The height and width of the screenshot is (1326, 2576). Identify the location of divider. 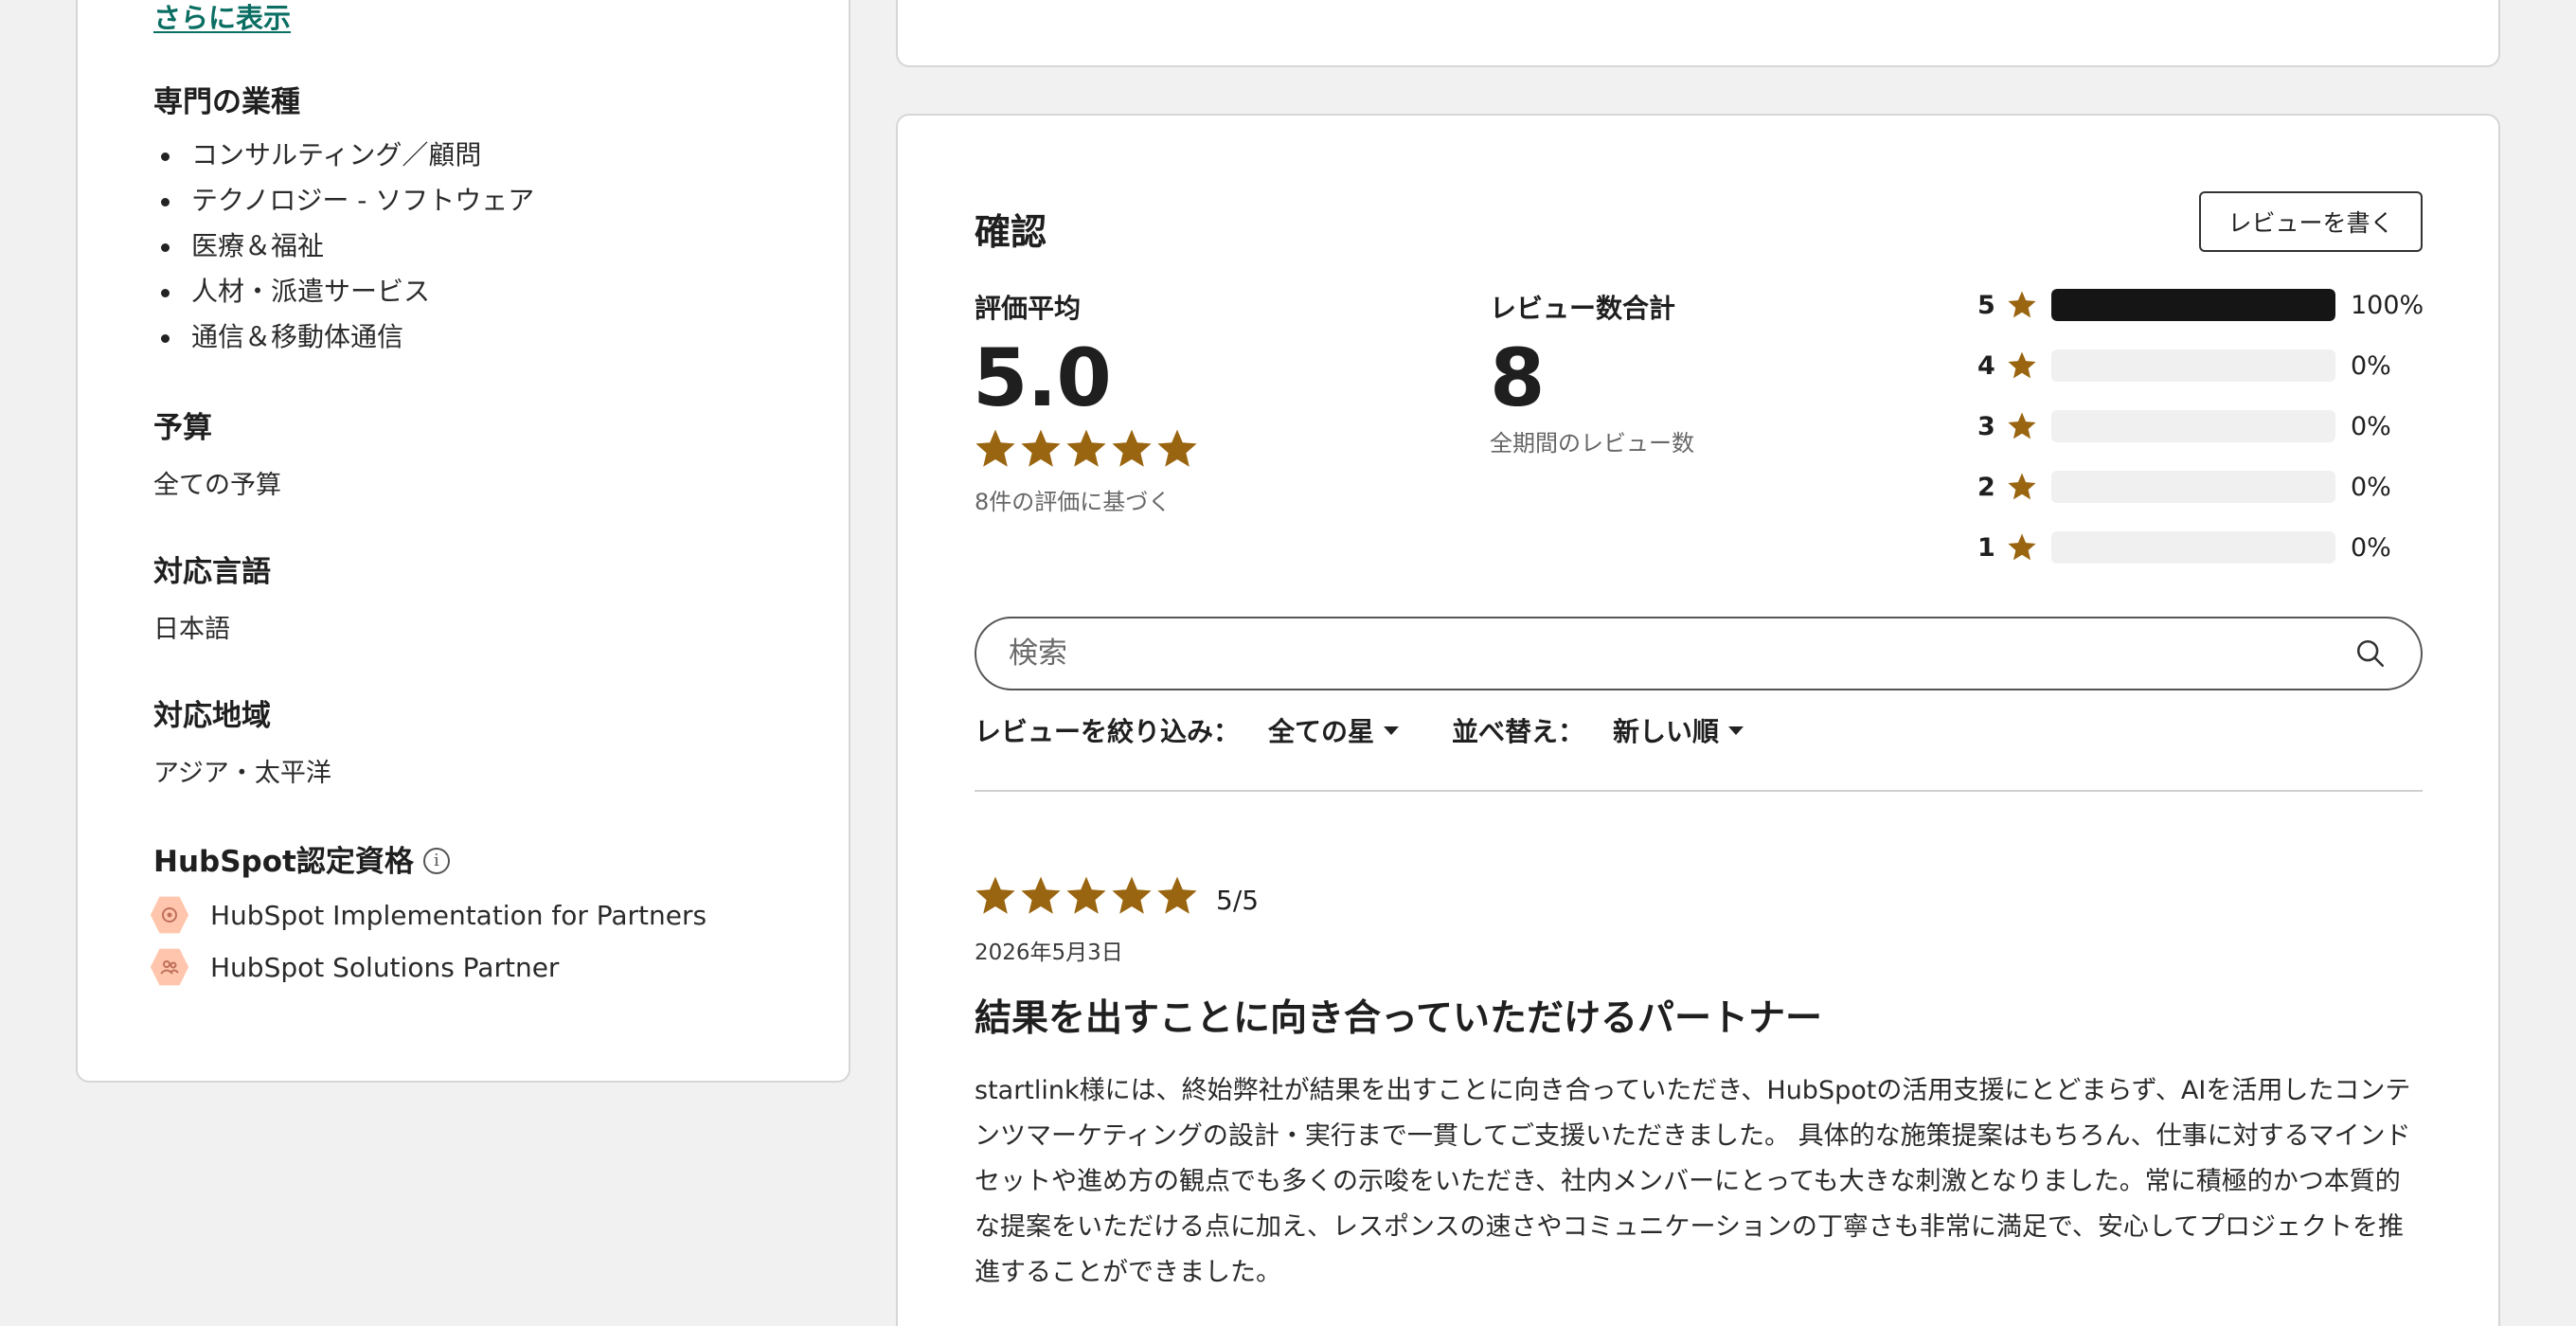
(1699, 791).